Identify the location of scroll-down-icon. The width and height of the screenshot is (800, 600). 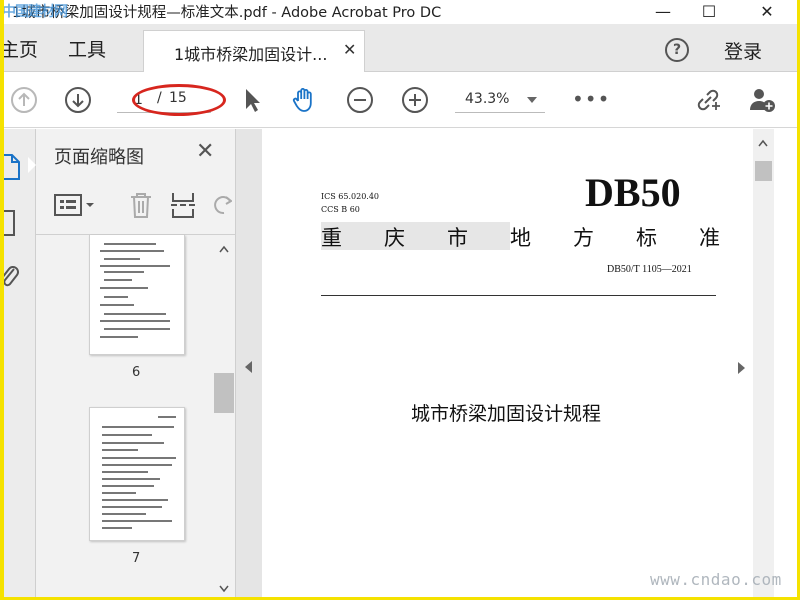
(224, 589).